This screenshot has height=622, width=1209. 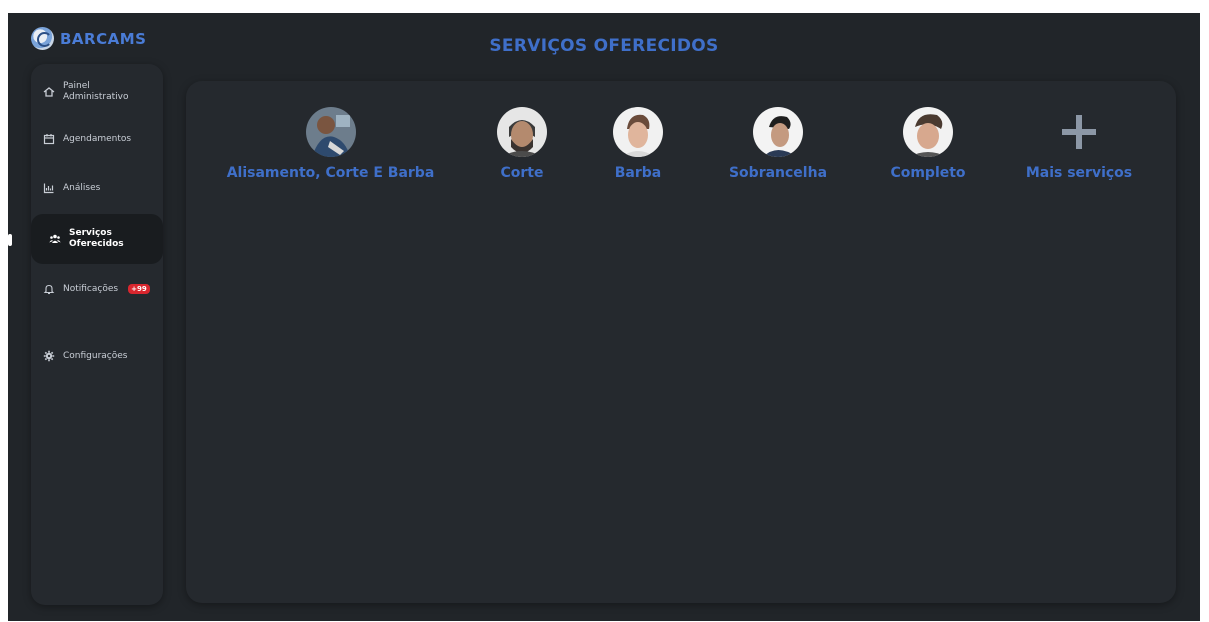 I want to click on chart-icon, so click(x=49, y=188).